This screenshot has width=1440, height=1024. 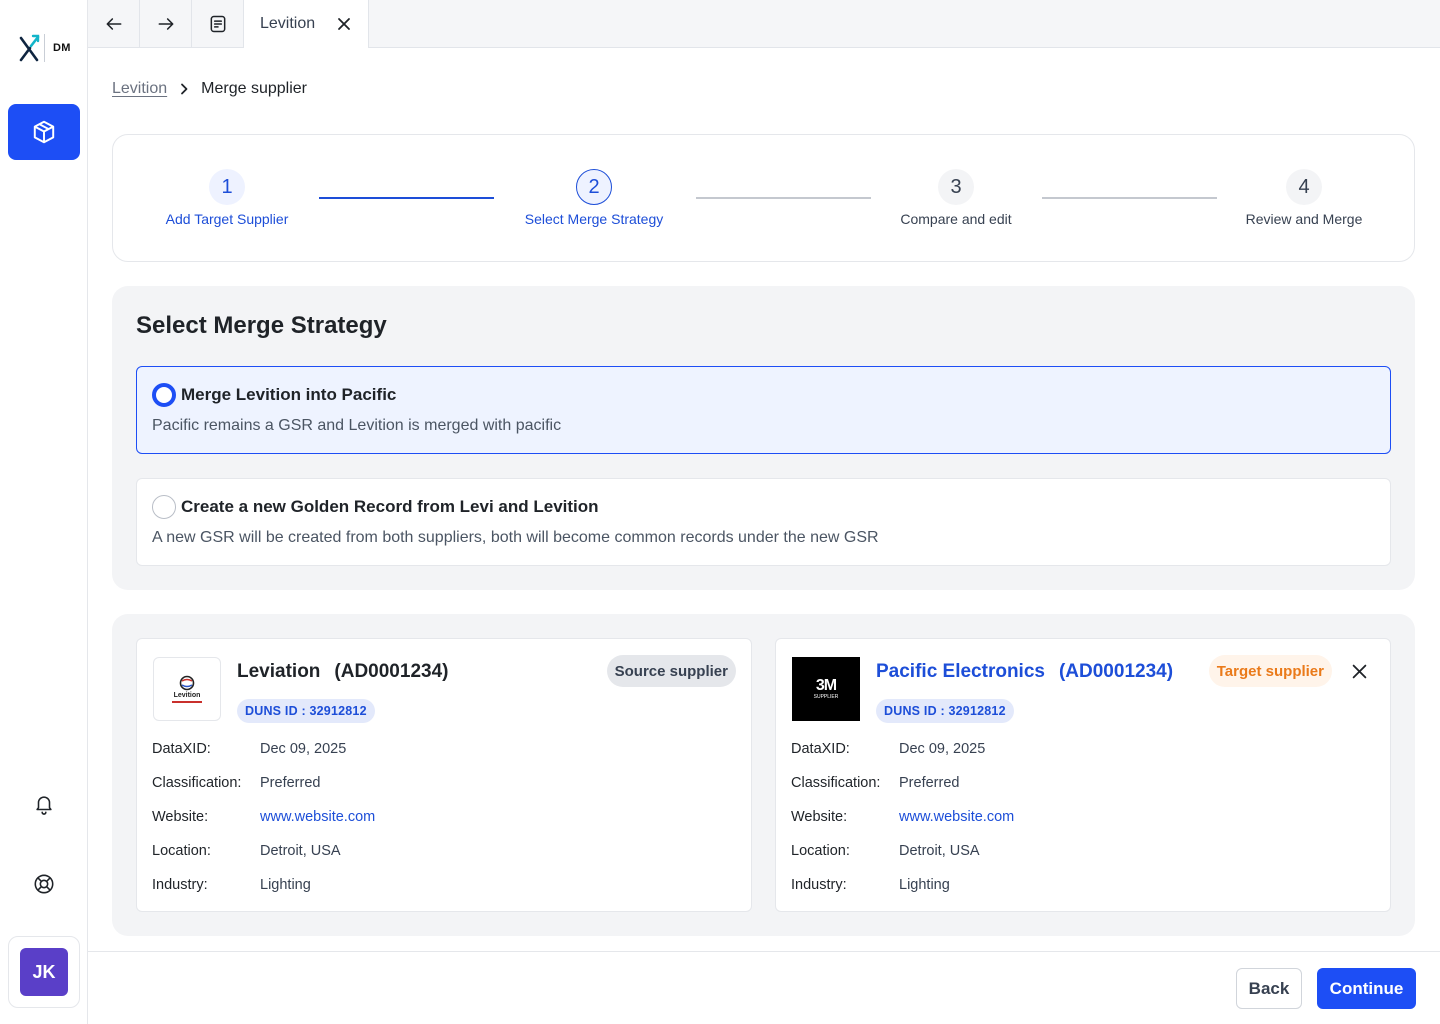 I want to click on step-number: 3, so click(x=956, y=187).